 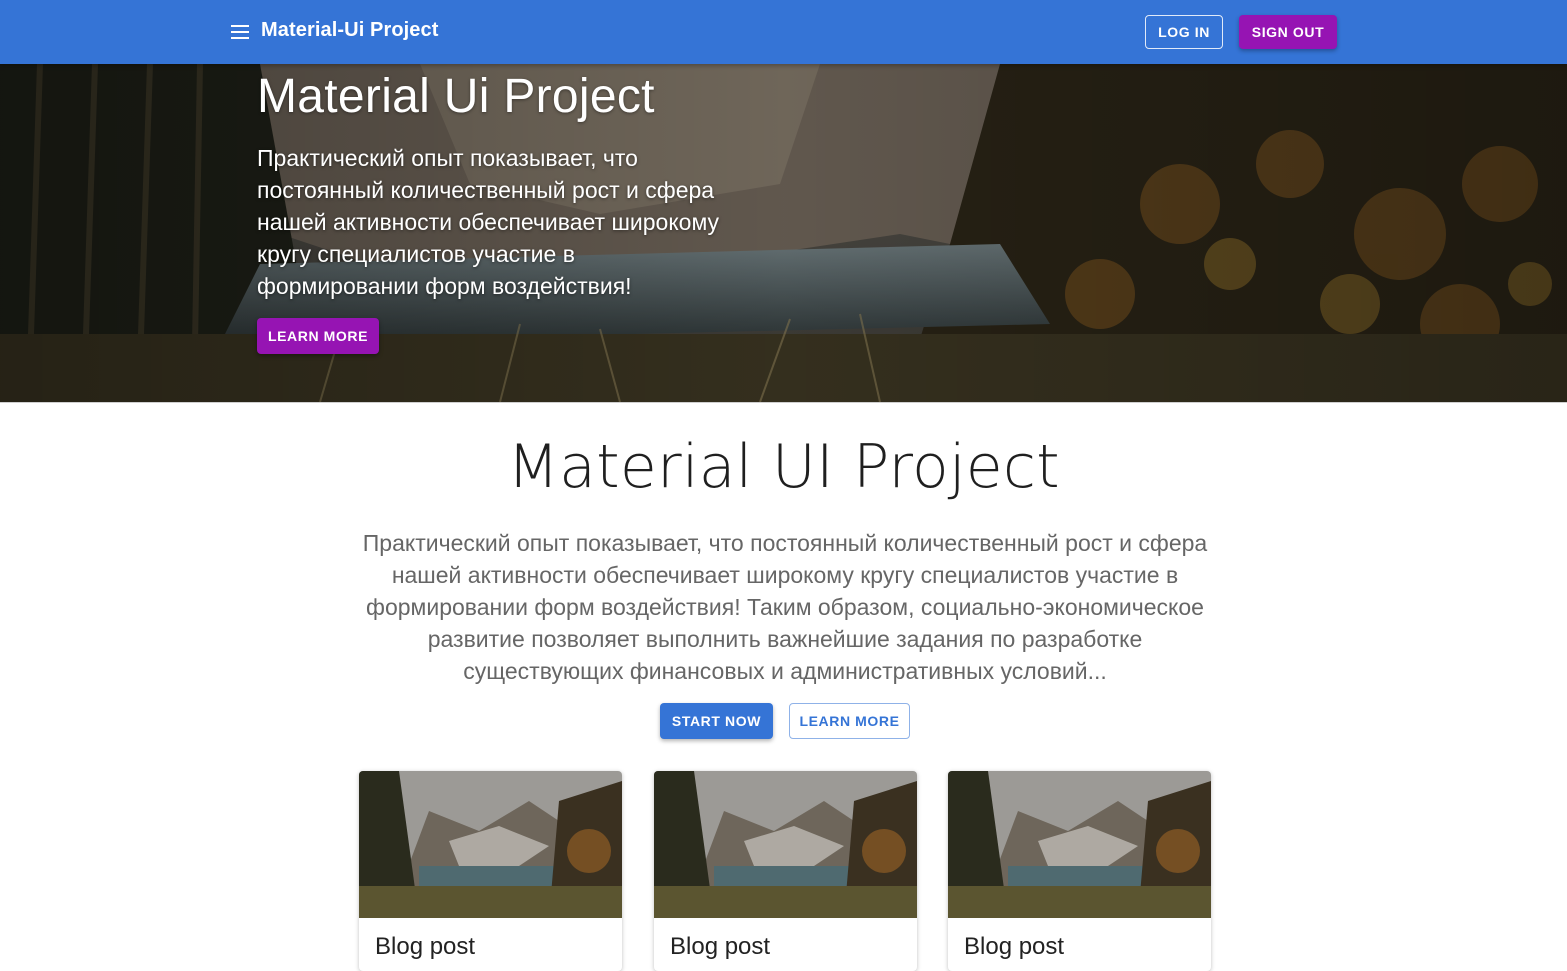 What do you see at coordinates (456, 96) in the screenshot?
I see `hero-title: Material Ui Project` at bounding box center [456, 96].